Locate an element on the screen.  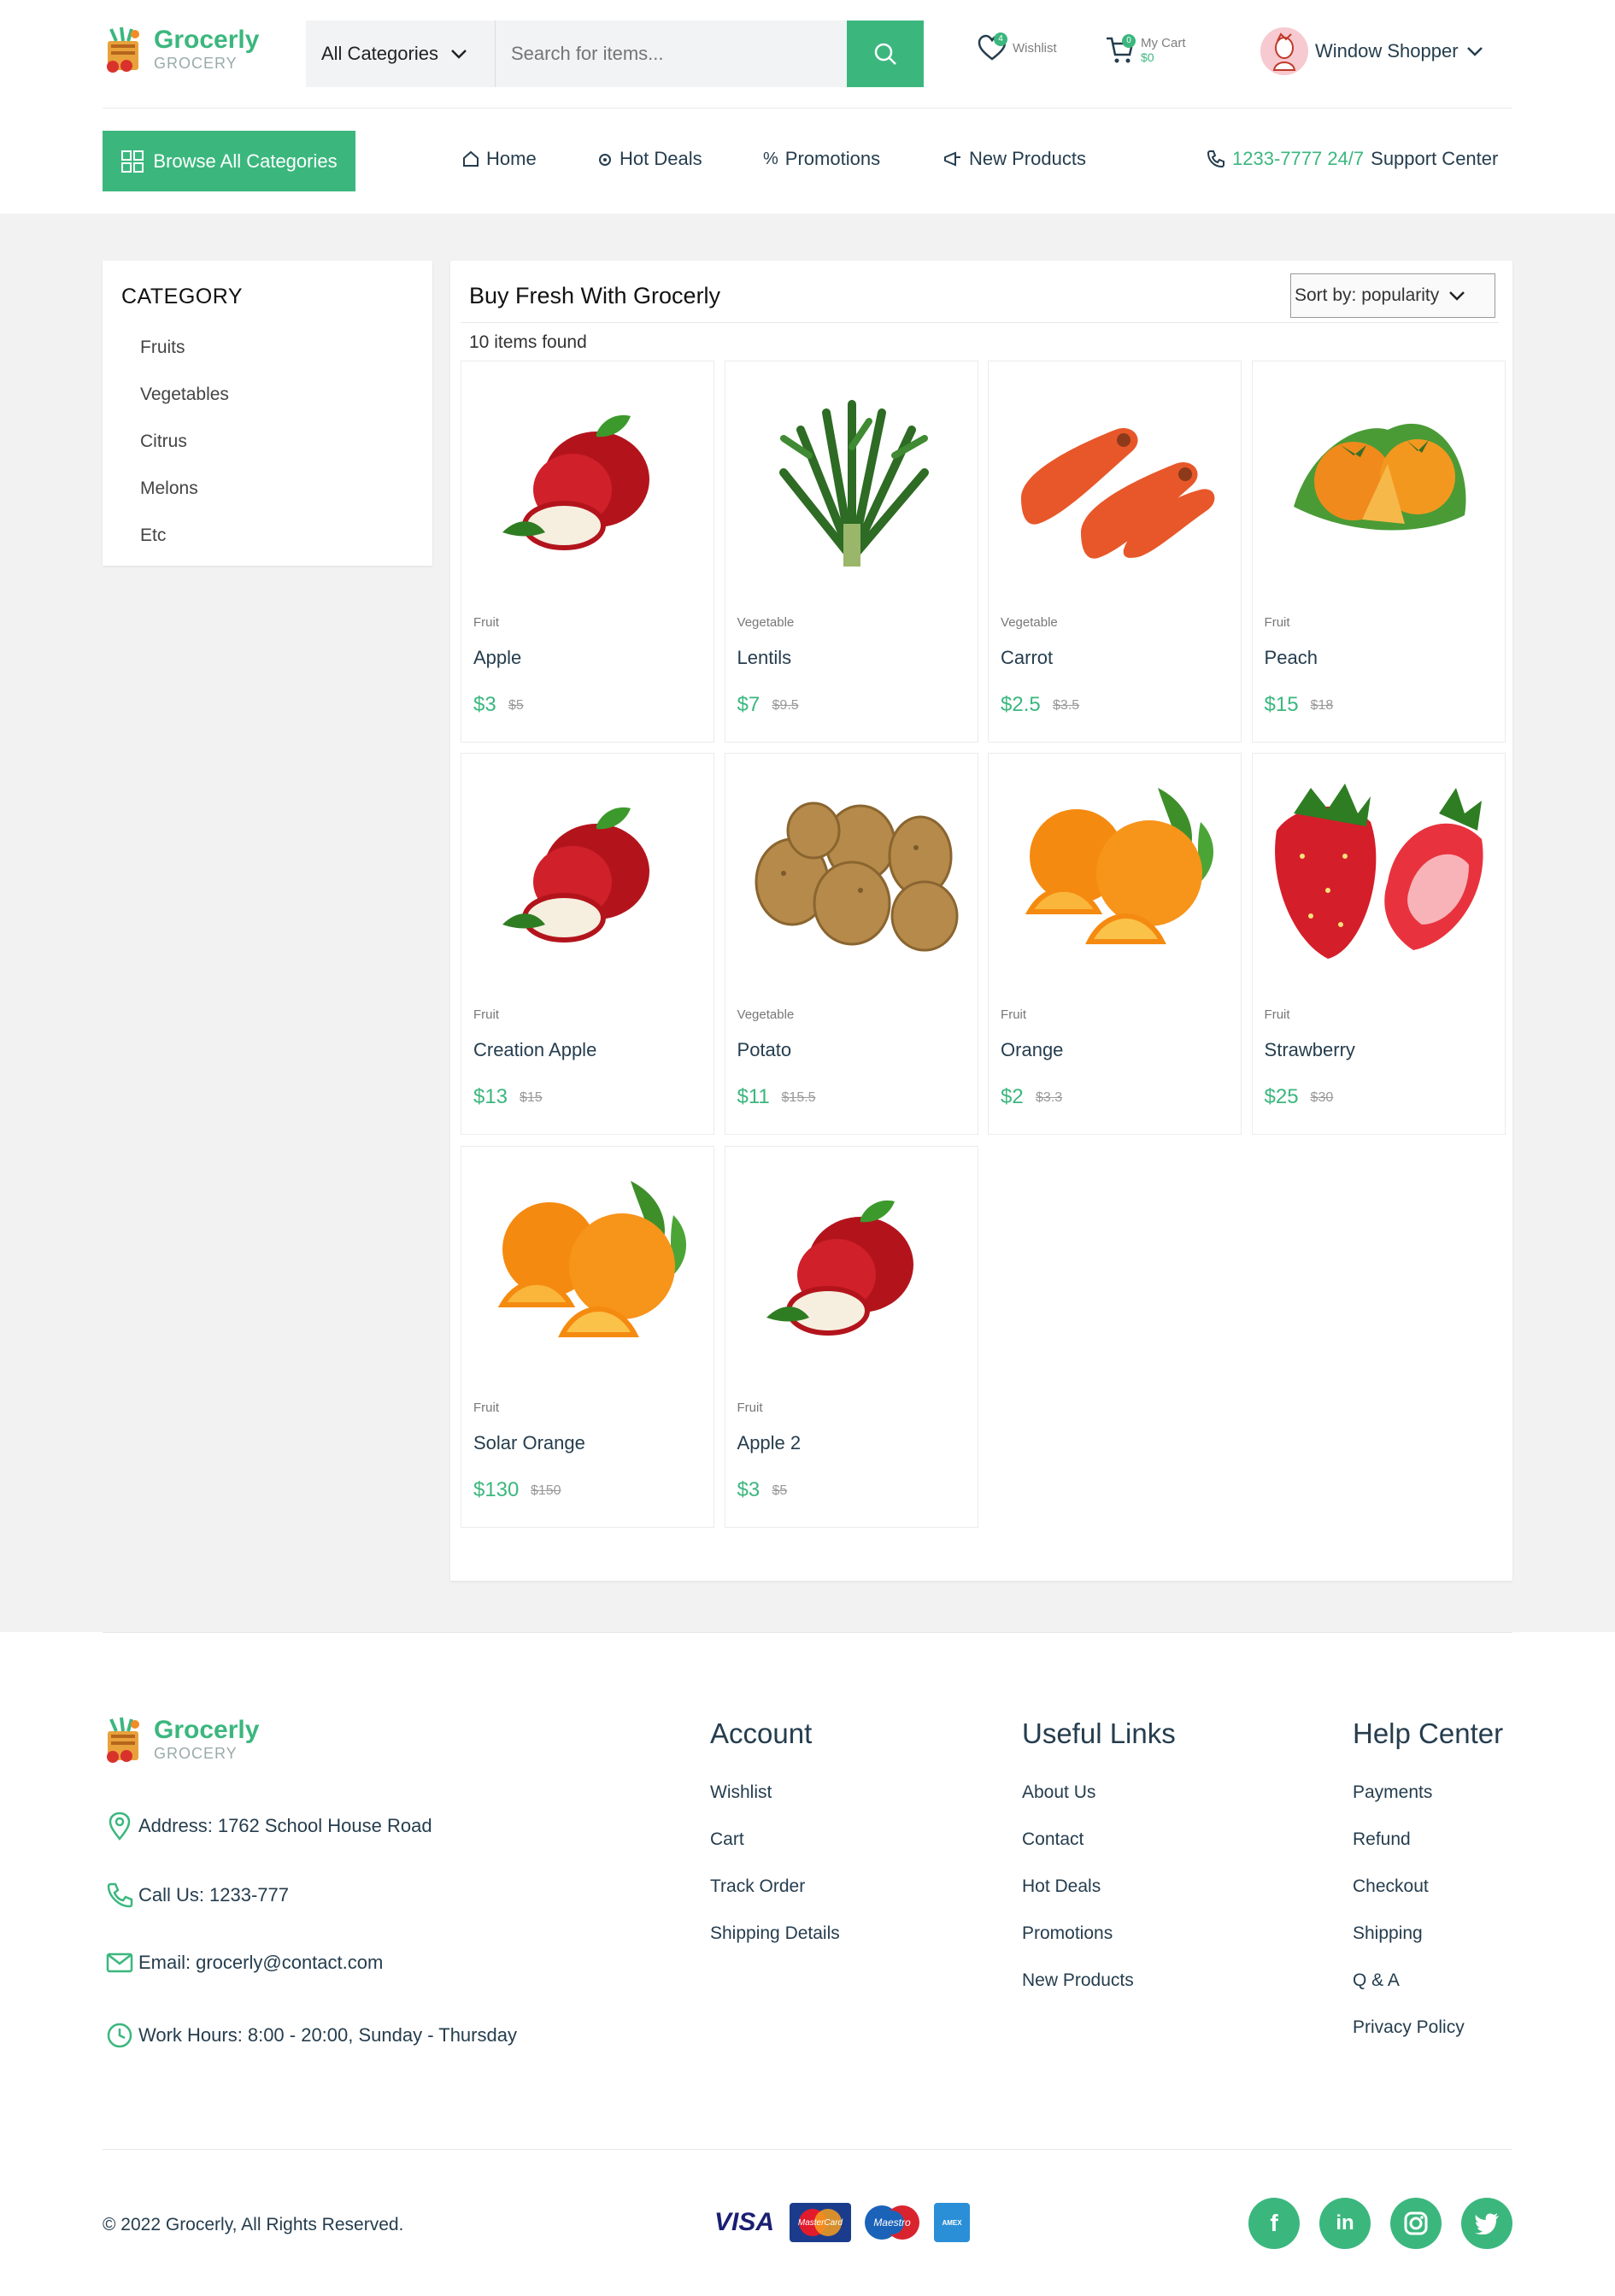
product-card: Fruit Creation Apple $13 $15 is located at coordinates (587, 944).